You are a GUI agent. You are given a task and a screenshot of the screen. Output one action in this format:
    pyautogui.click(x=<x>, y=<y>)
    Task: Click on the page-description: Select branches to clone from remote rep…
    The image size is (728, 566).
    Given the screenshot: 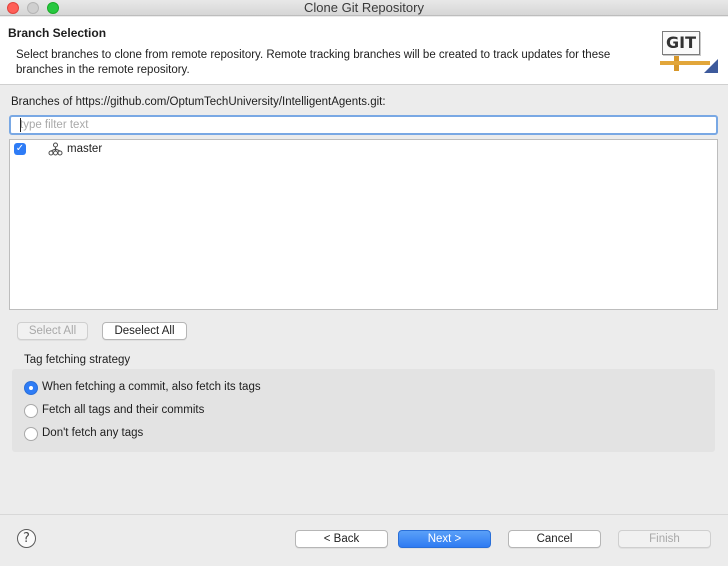 What is the action you would take?
    pyautogui.click(x=313, y=62)
    